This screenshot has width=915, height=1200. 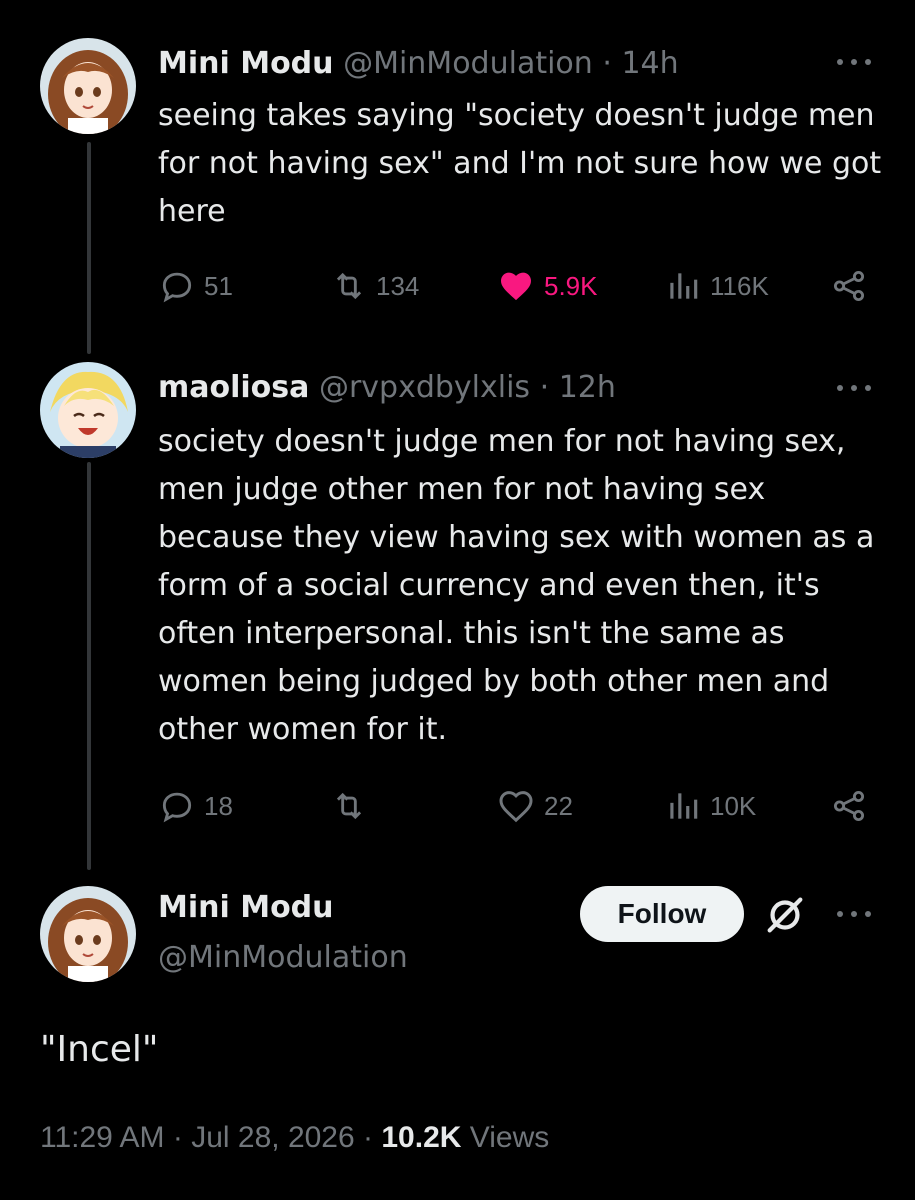 What do you see at coordinates (571, 285) in the screenshot?
I see `like-count: 5.9K` at bounding box center [571, 285].